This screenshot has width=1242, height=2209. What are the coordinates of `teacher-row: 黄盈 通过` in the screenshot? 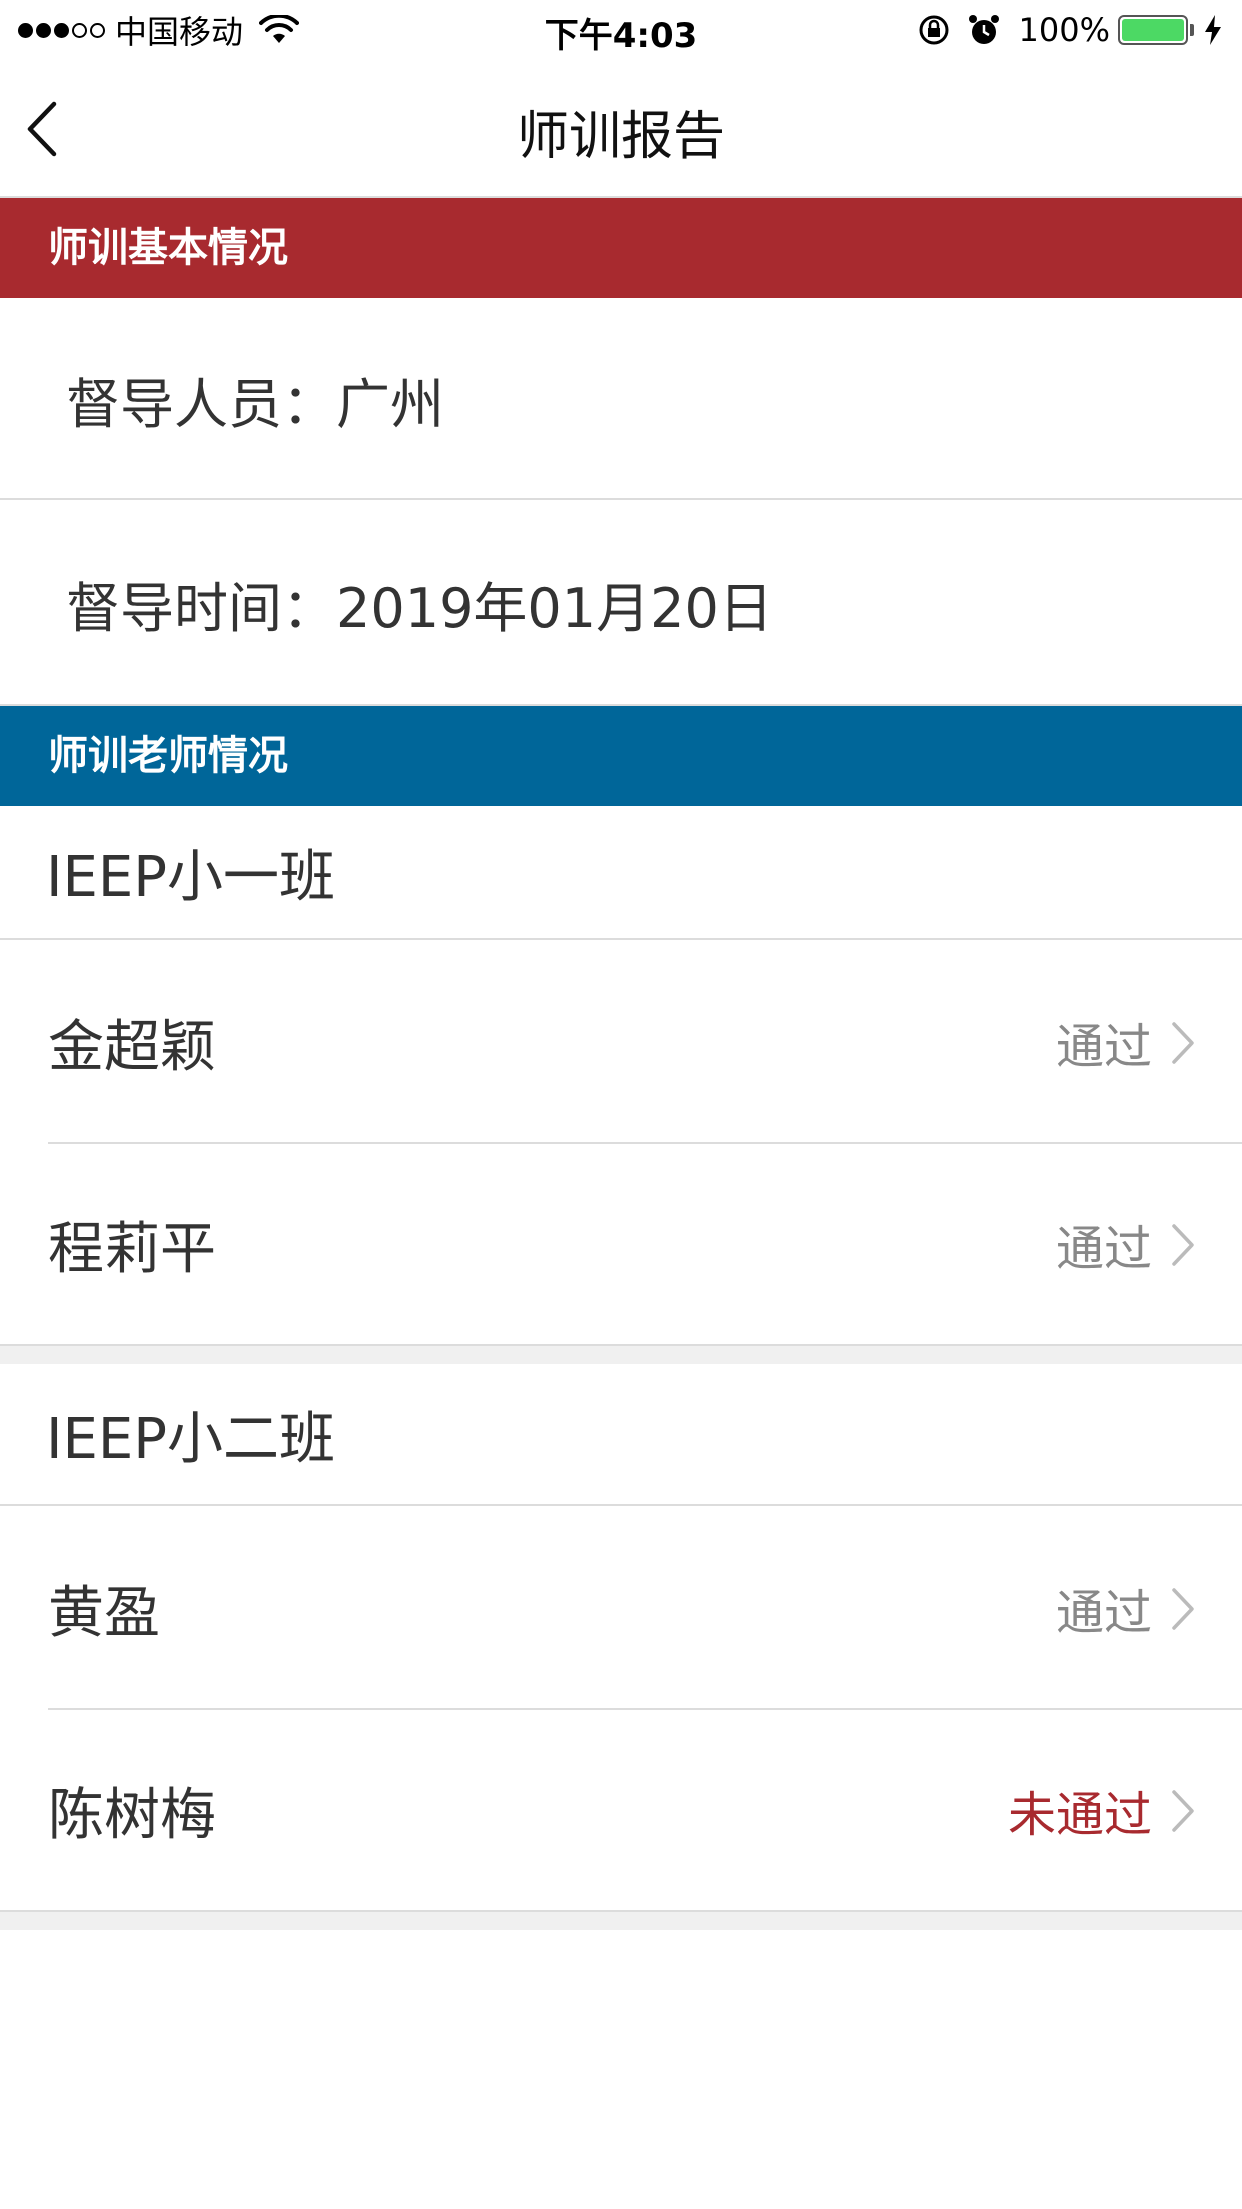 It's located at (621, 1608).